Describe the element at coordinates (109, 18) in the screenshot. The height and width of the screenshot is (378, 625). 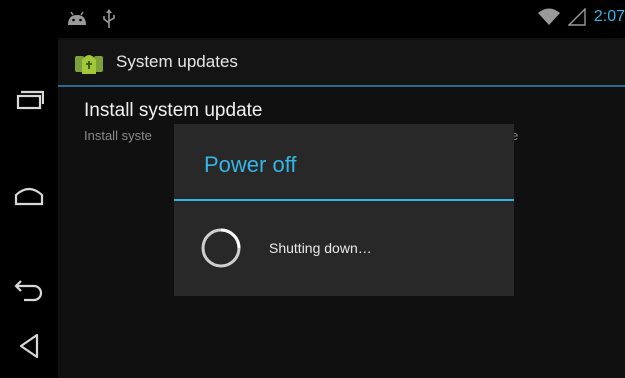
I see `usb-icon` at that location.